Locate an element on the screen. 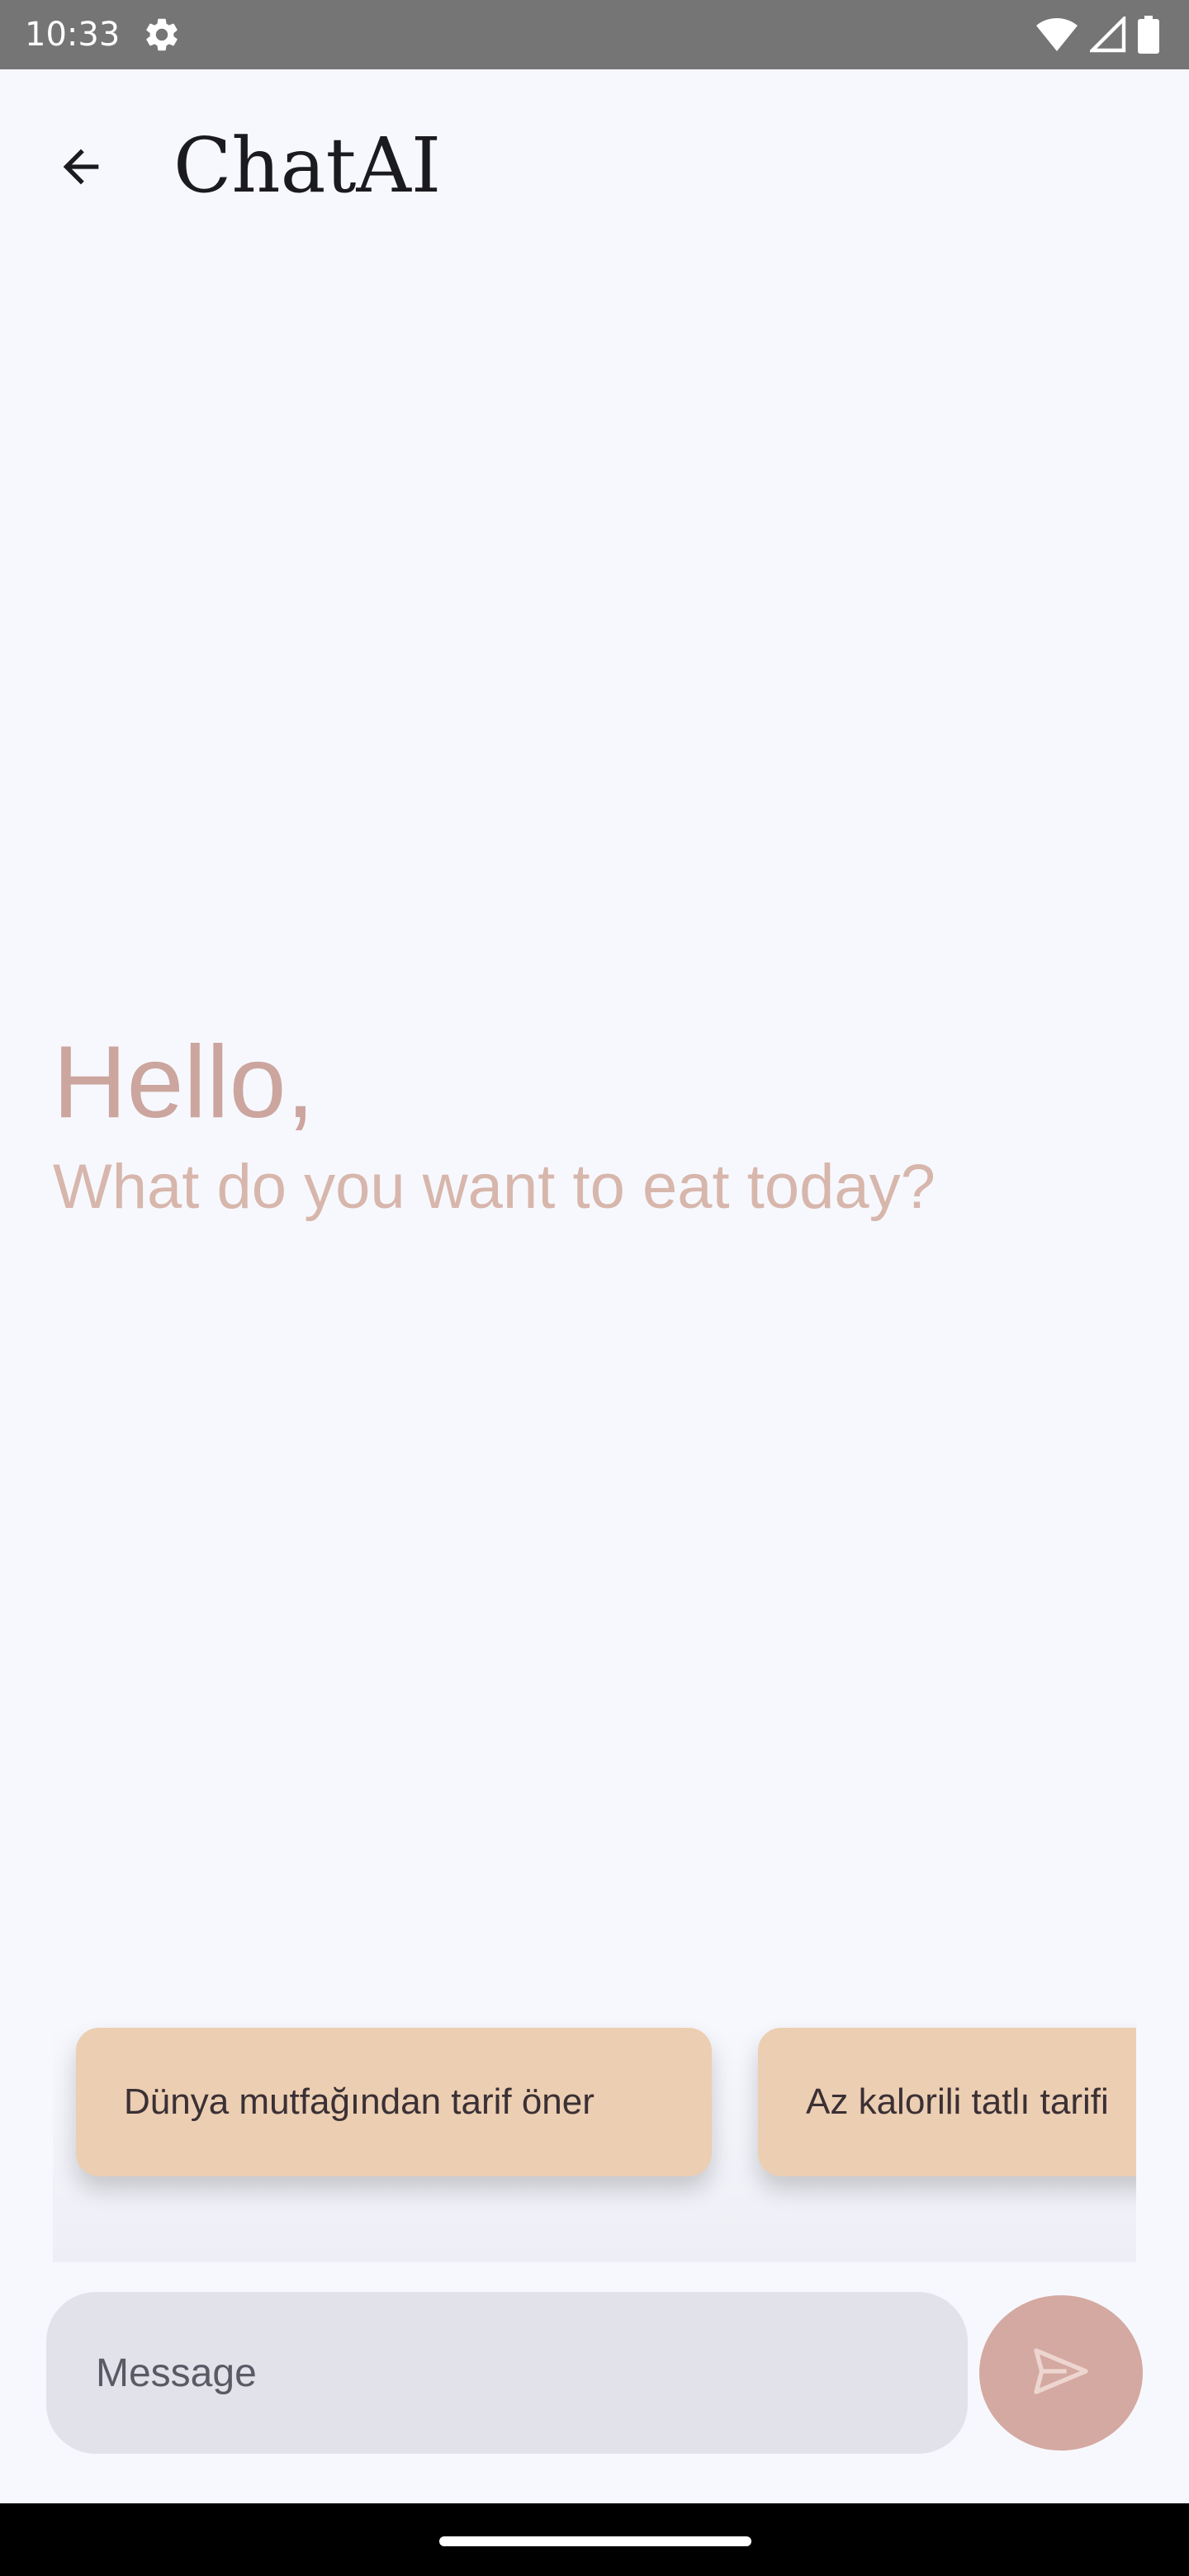 The height and width of the screenshot is (2576, 1189). send-button is located at coordinates (1061, 2373).